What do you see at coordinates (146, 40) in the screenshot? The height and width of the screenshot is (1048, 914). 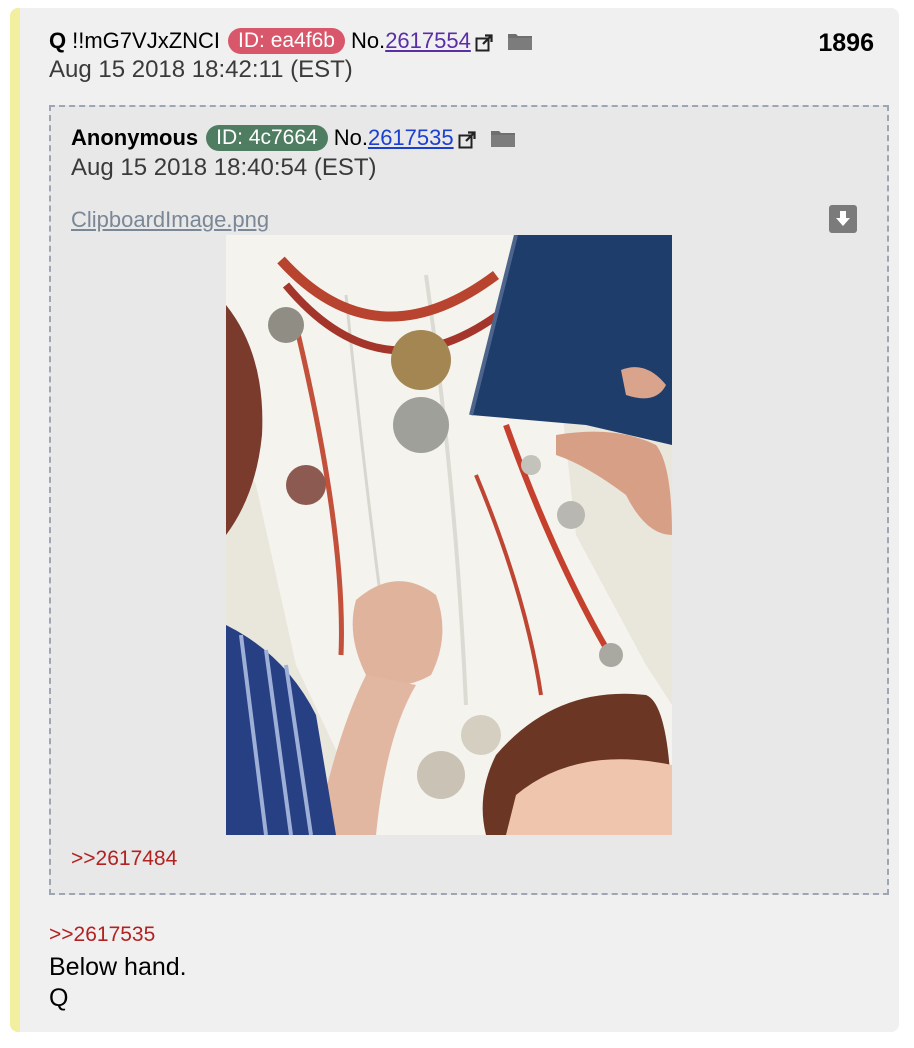 I see `tripcode: !!mG7VJxZNCI` at bounding box center [146, 40].